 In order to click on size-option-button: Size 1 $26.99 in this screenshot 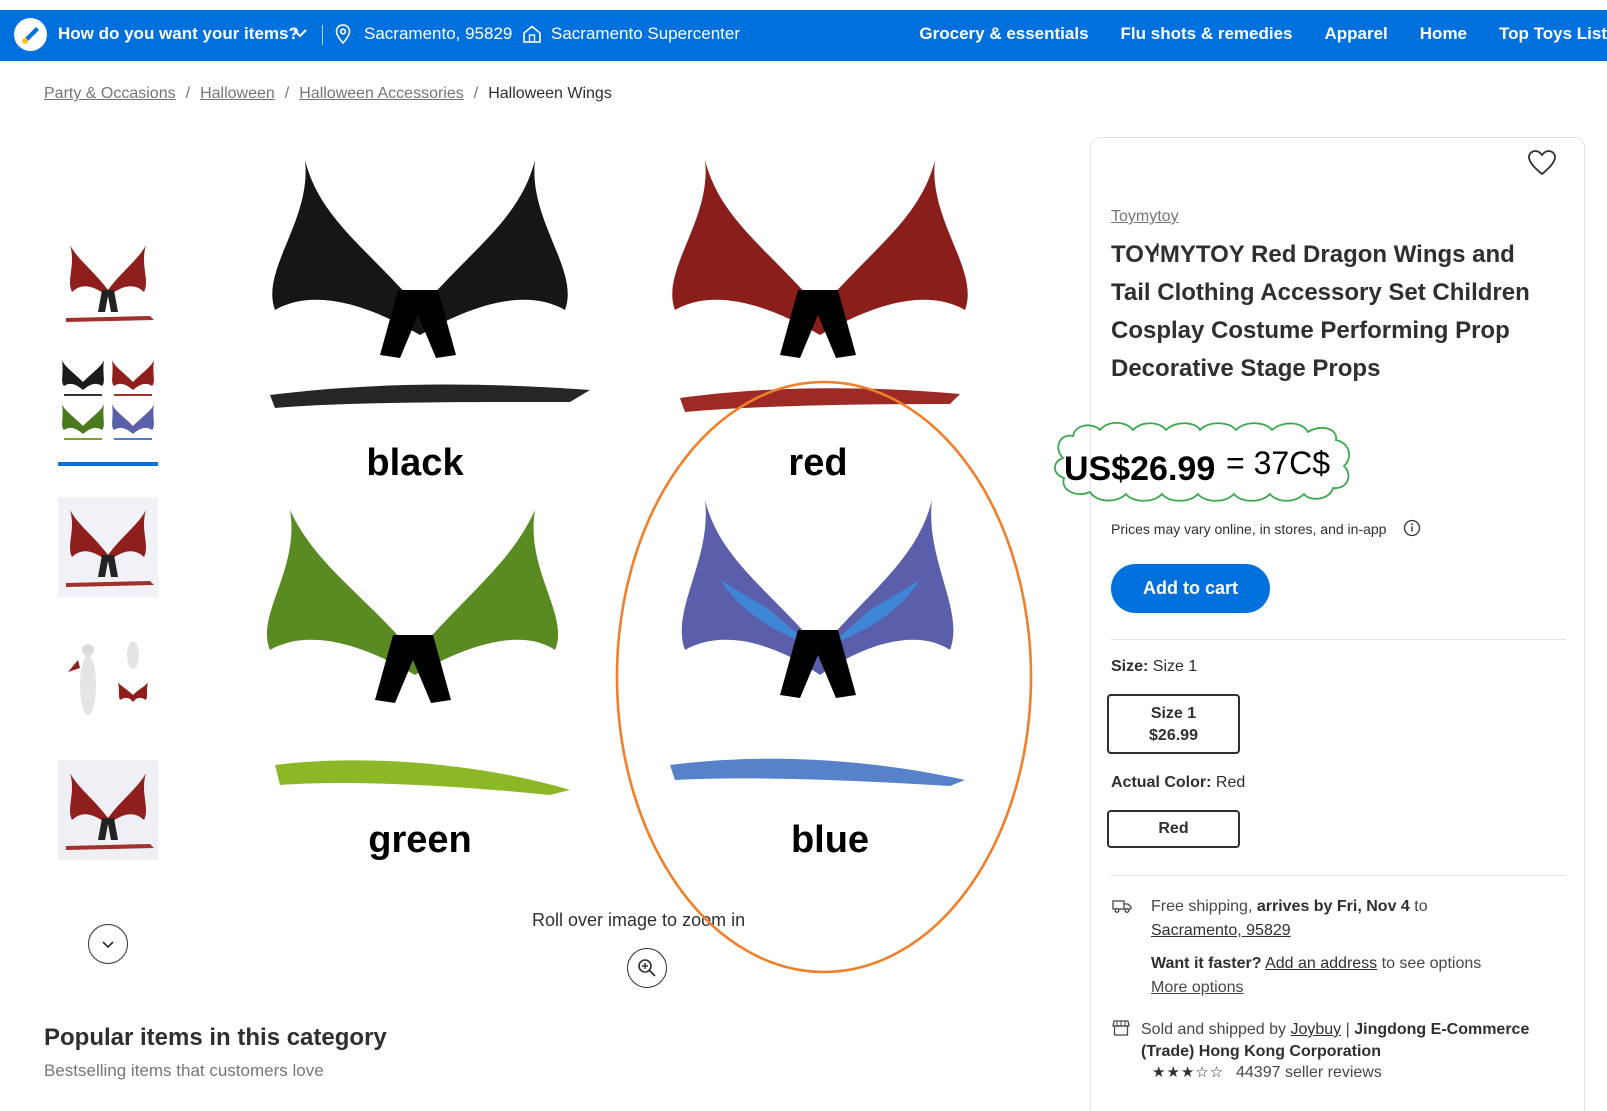, I will do `click(1173, 724)`.